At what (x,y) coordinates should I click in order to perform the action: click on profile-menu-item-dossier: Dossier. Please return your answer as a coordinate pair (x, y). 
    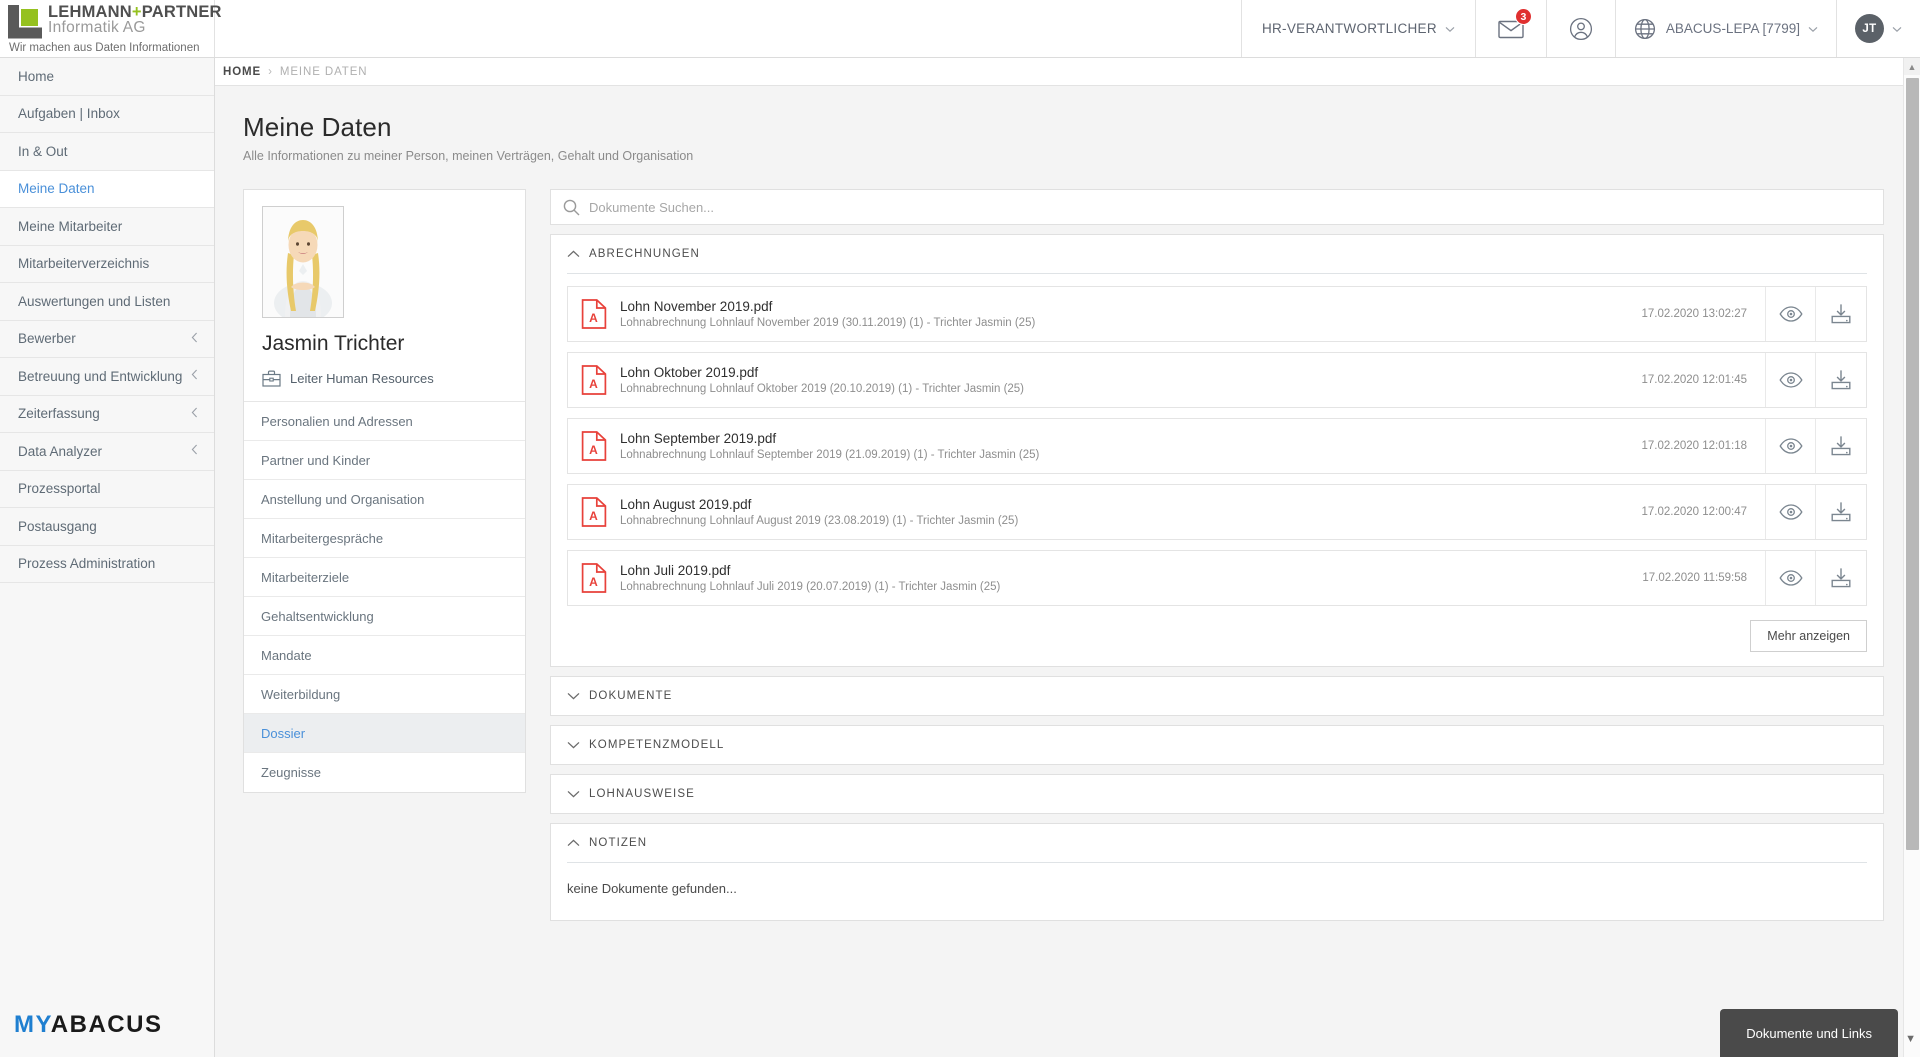
    Looking at the image, I should click on (384, 733).